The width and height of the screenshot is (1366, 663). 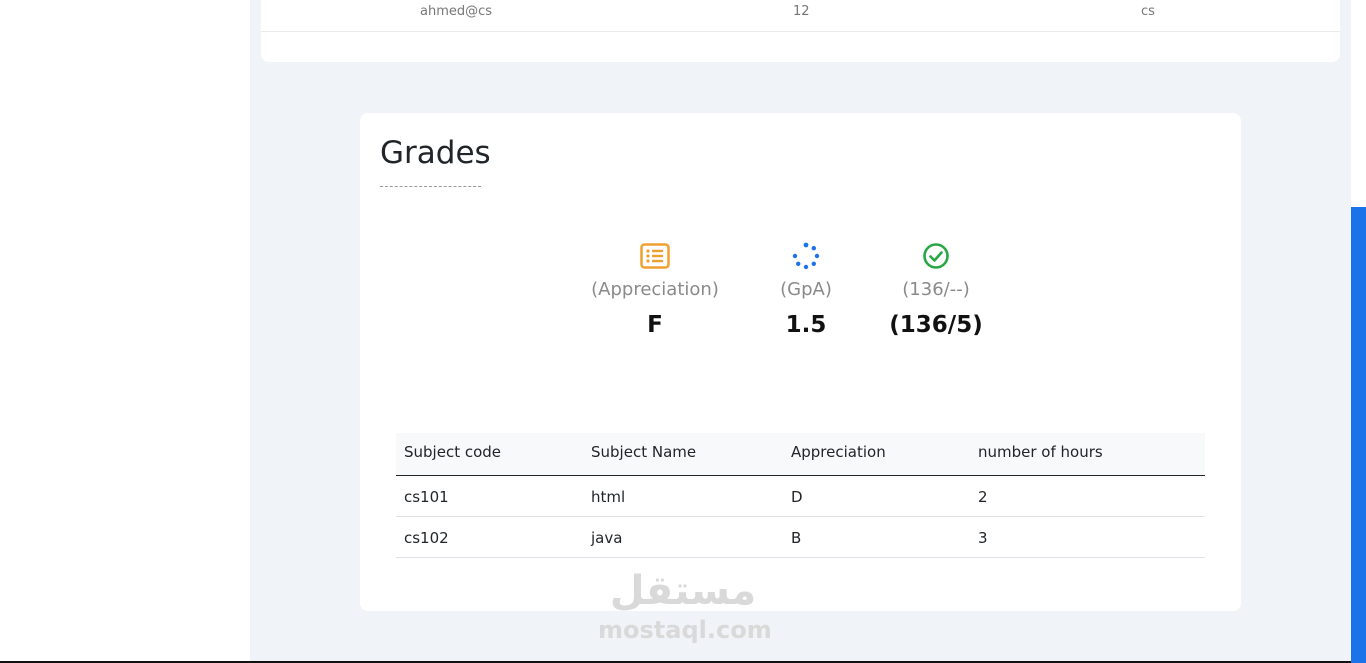 I want to click on appreciation-label: (Appreciation), so click(x=655, y=289).